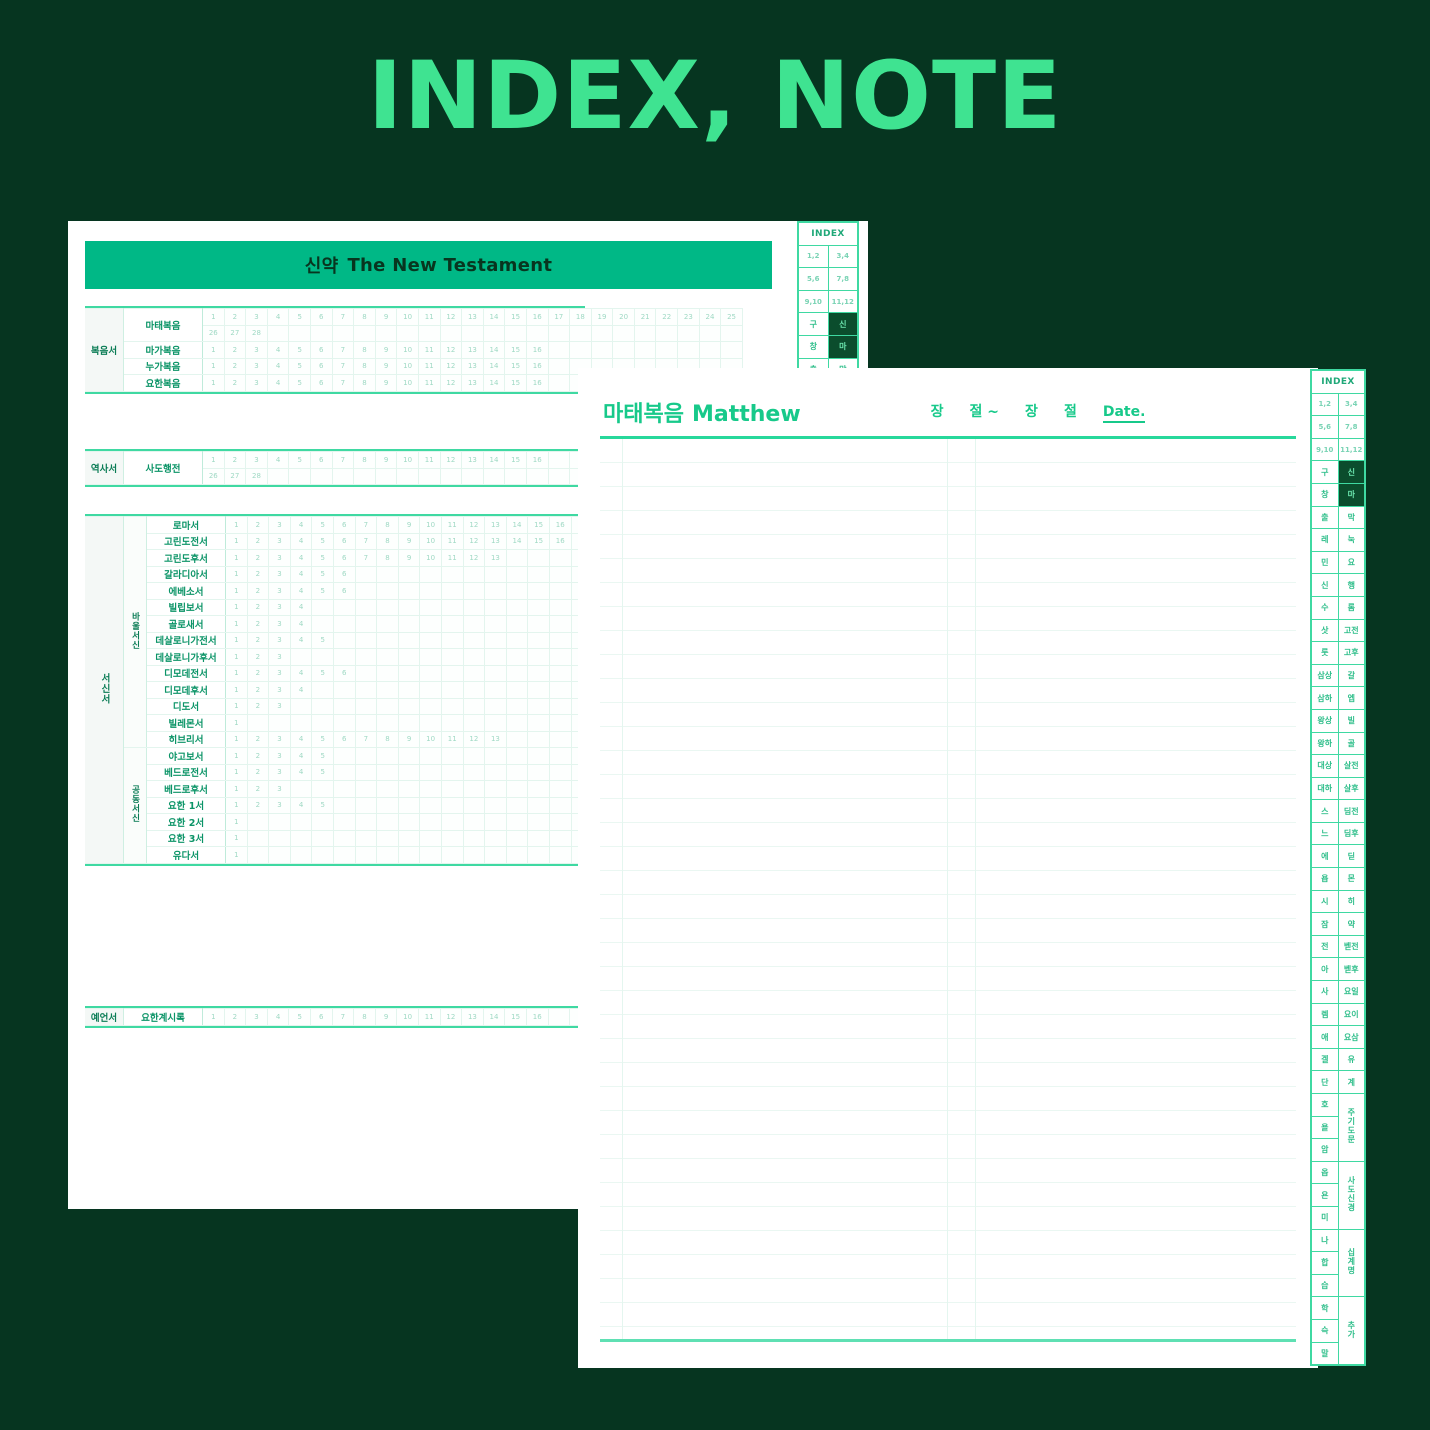  What do you see at coordinates (472, 460) in the screenshot?
I see `chapter-cell: 13` at bounding box center [472, 460].